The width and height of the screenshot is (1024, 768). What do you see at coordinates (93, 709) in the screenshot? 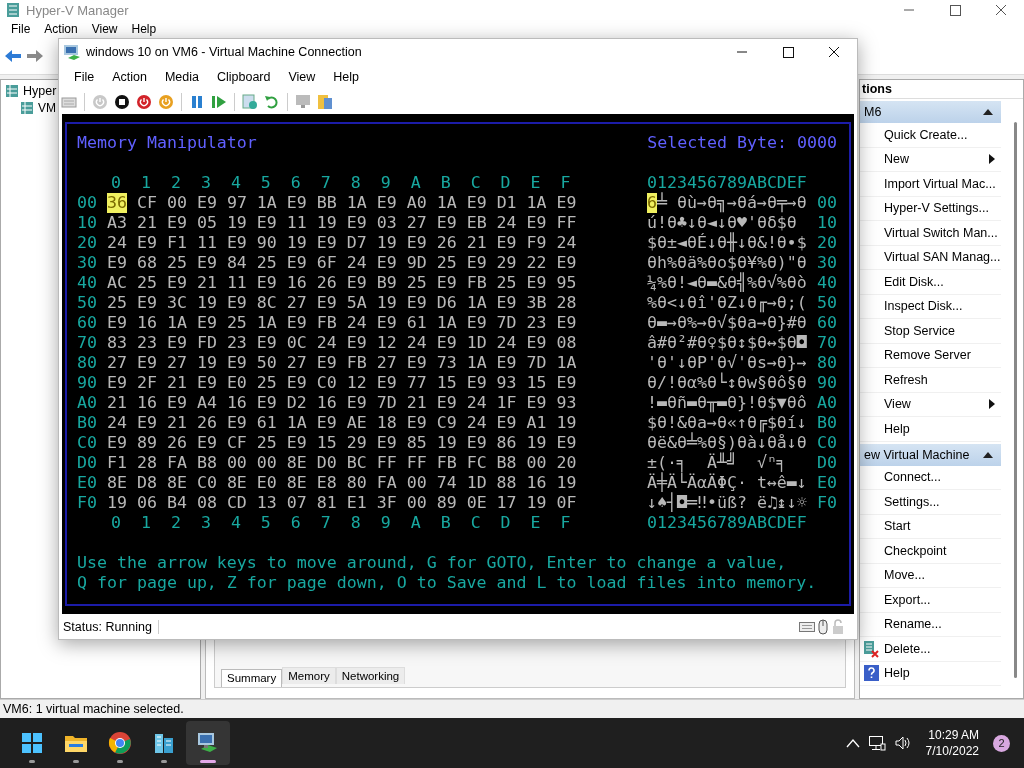
I see `status-text: VM6: 1 virtual machine selected.` at bounding box center [93, 709].